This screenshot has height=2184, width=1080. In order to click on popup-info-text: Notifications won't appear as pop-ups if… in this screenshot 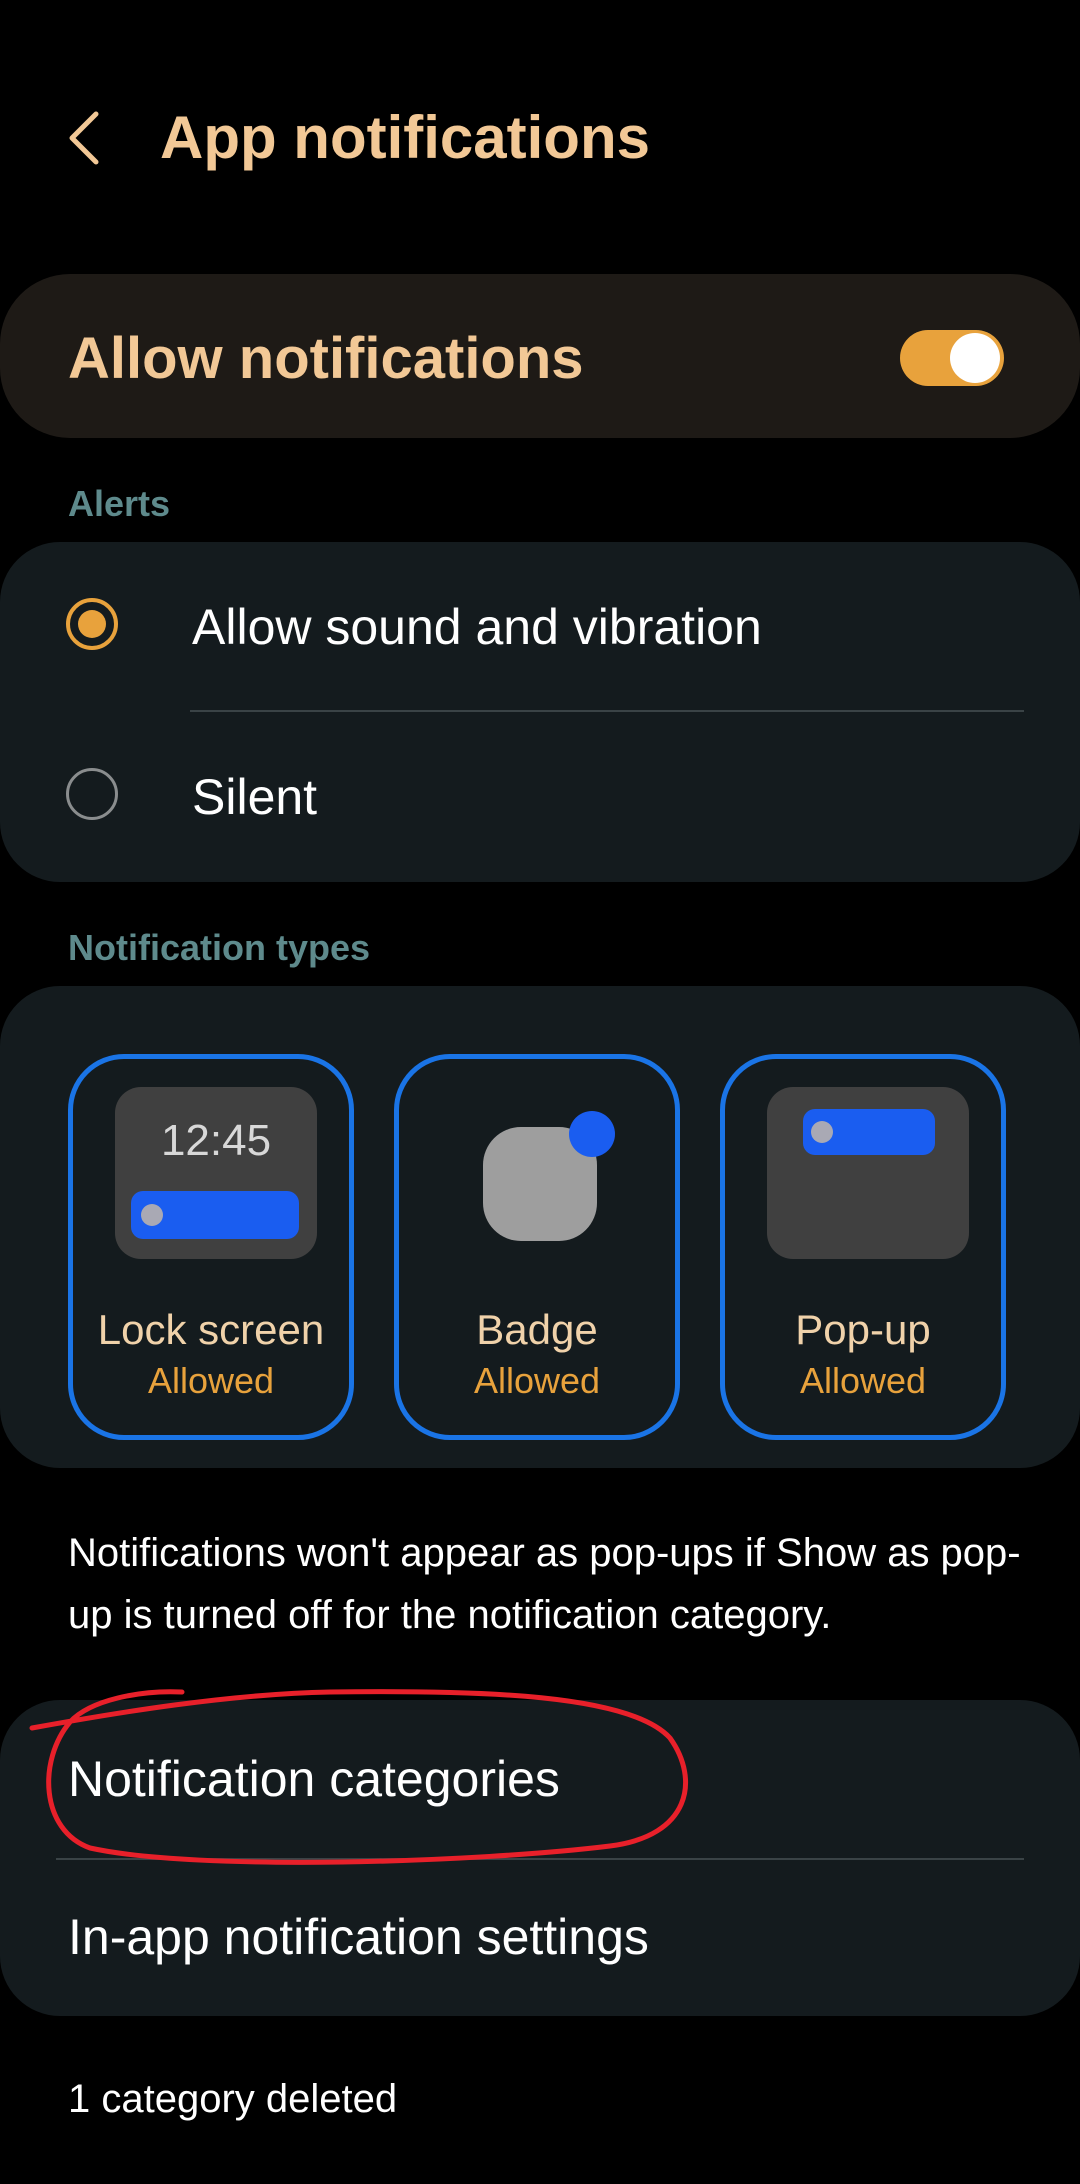, I will do `click(544, 1584)`.